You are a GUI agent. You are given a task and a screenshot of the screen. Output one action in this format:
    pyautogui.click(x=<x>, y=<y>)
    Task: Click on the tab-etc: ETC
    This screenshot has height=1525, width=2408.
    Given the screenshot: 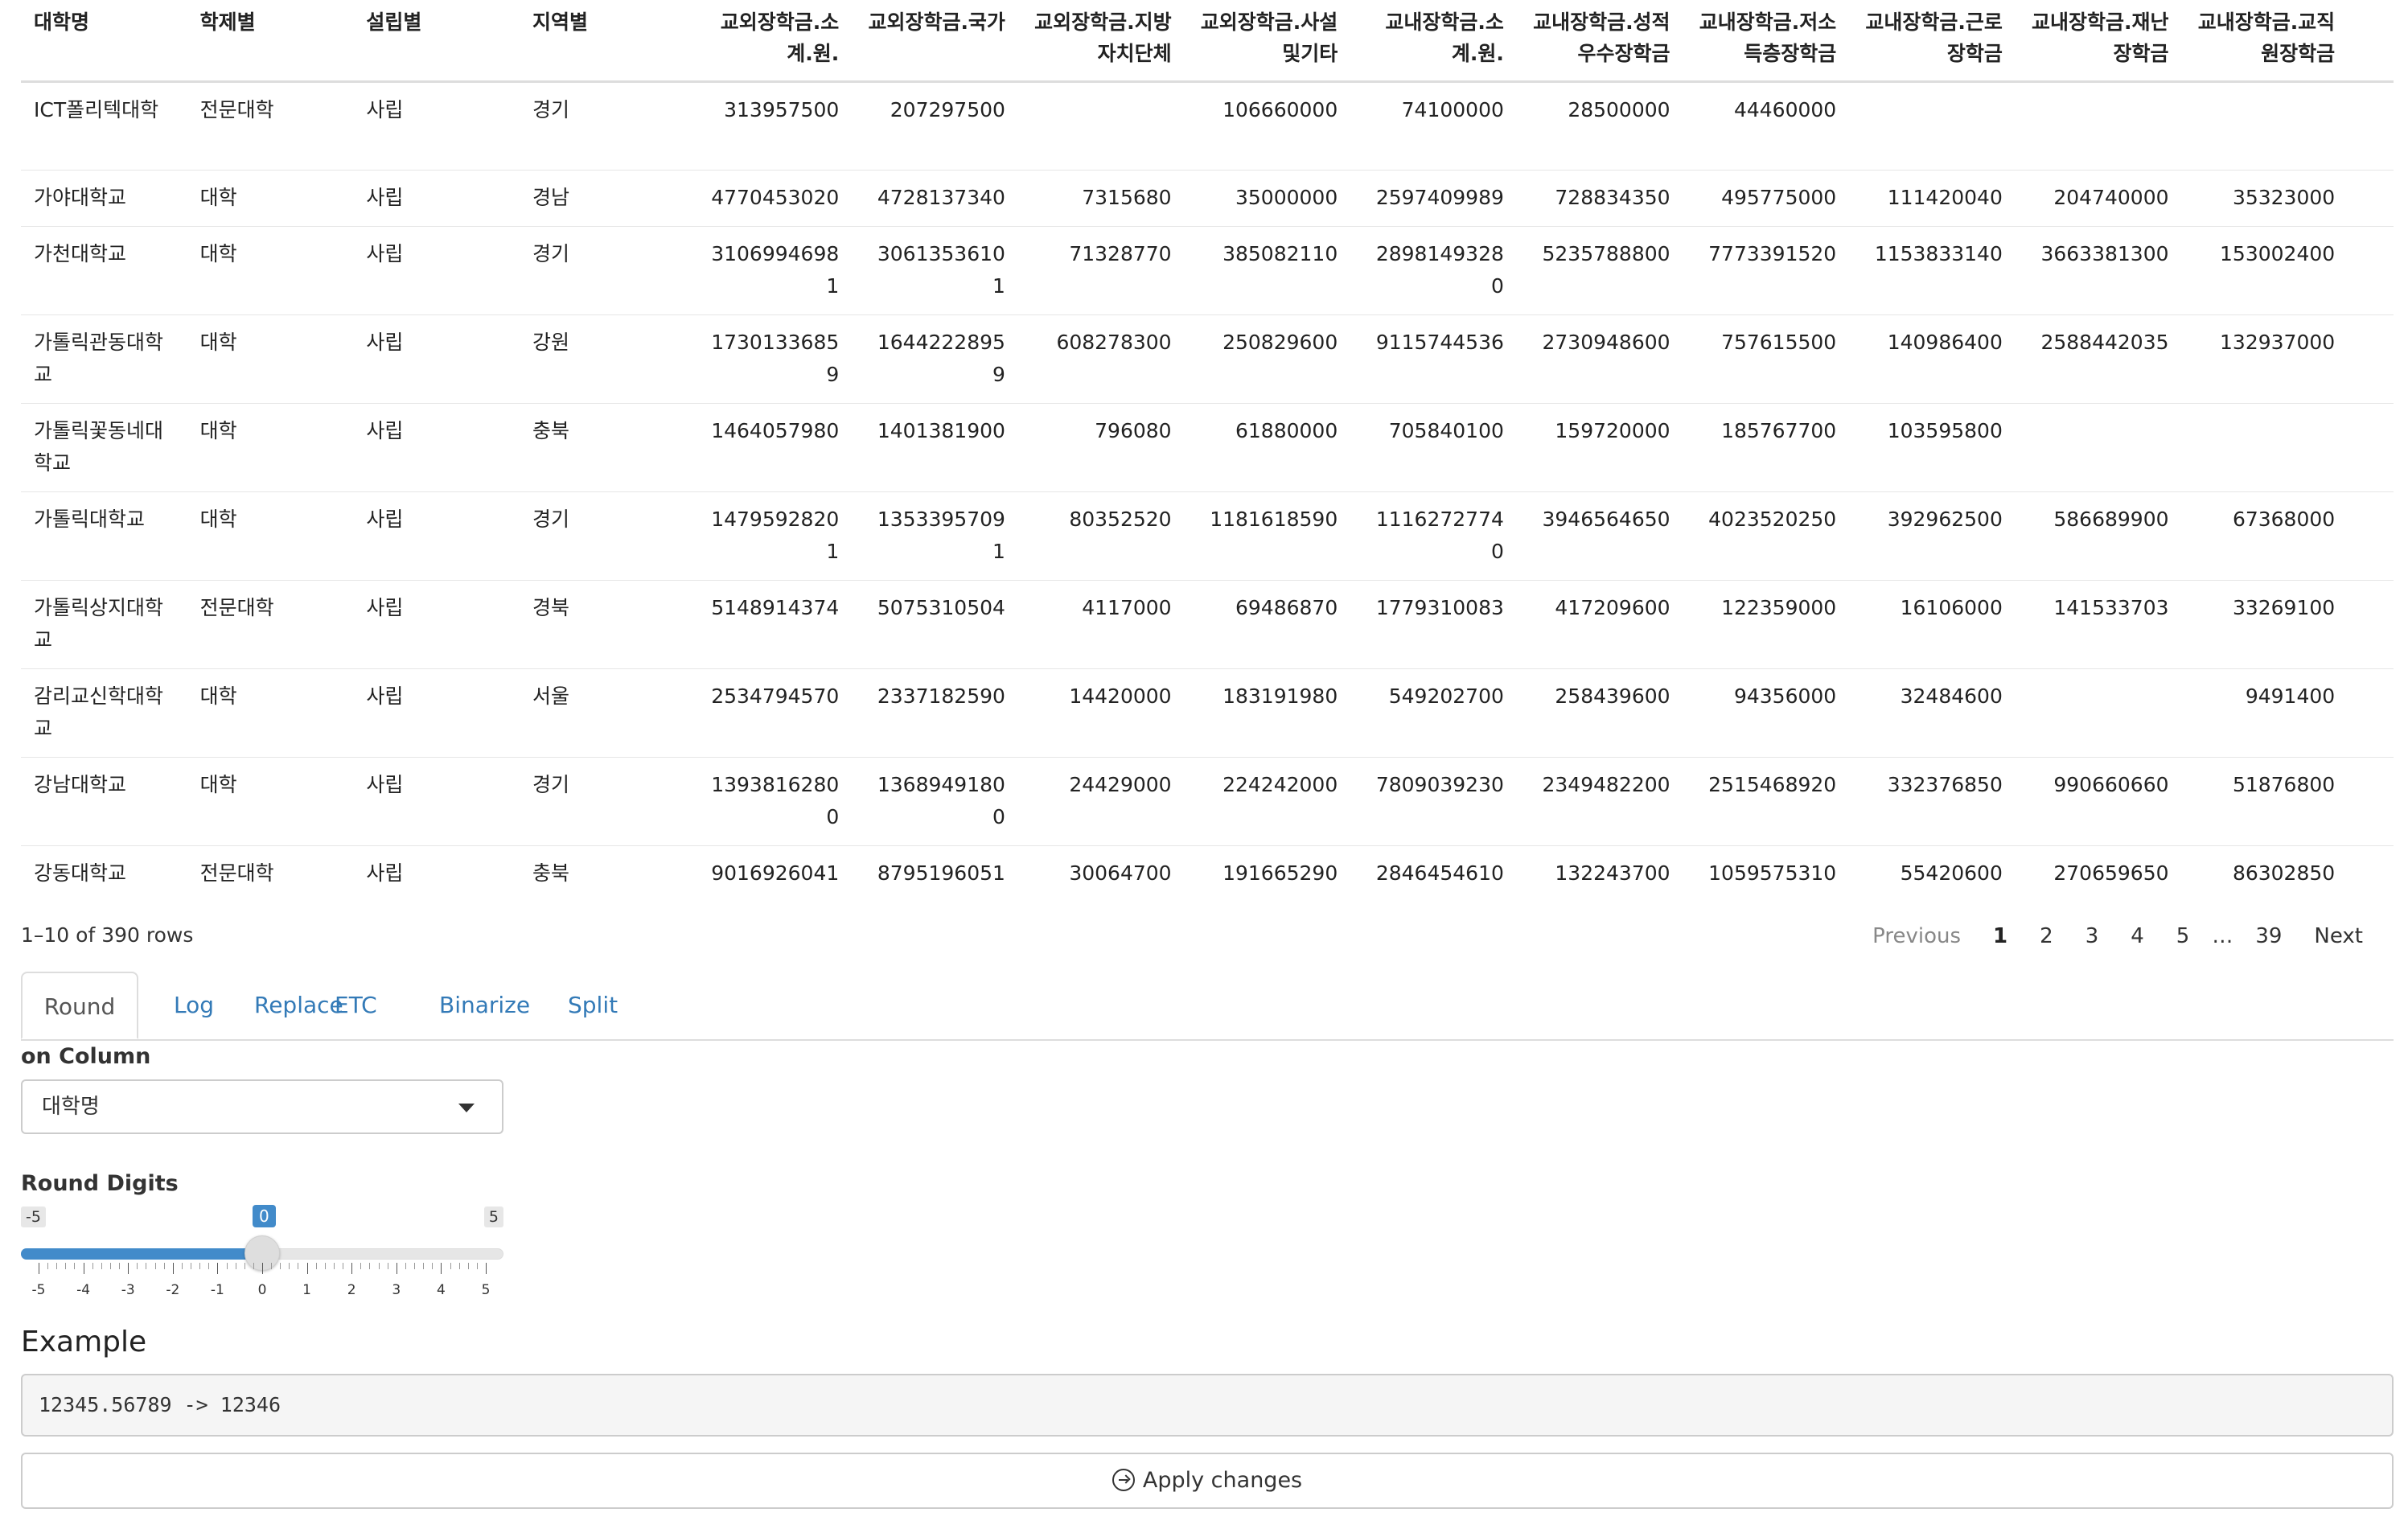 What is the action you would take?
    pyautogui.click(x=356, y=1005)
    